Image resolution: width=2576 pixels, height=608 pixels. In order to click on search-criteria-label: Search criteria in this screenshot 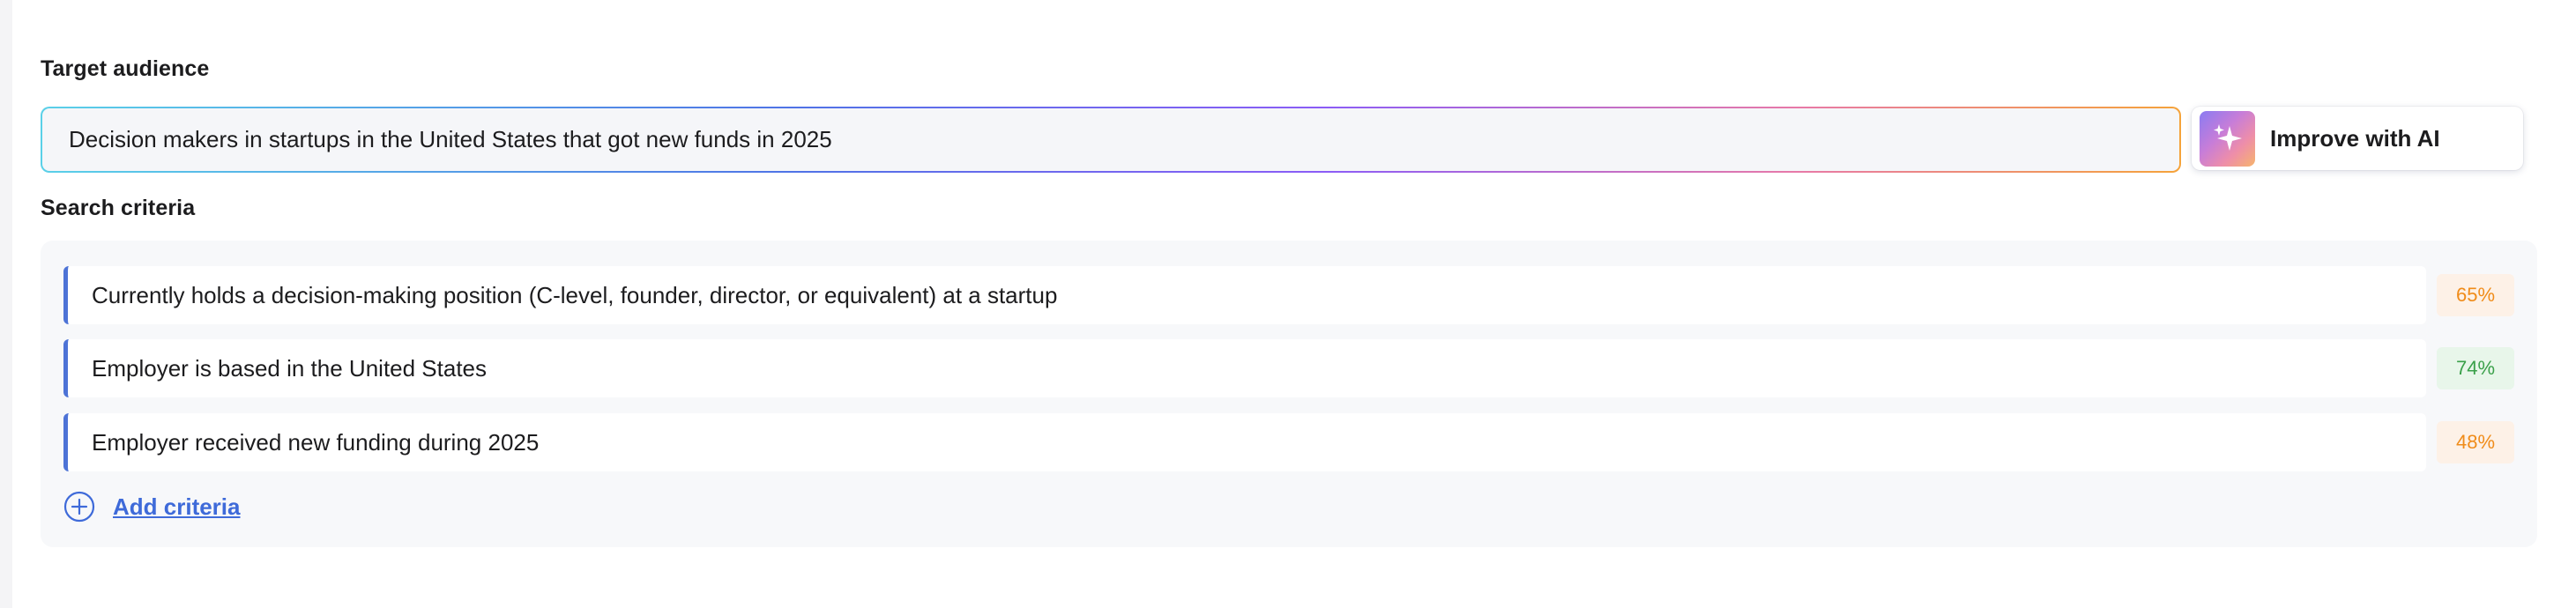, I will do `click(118, 208)`.